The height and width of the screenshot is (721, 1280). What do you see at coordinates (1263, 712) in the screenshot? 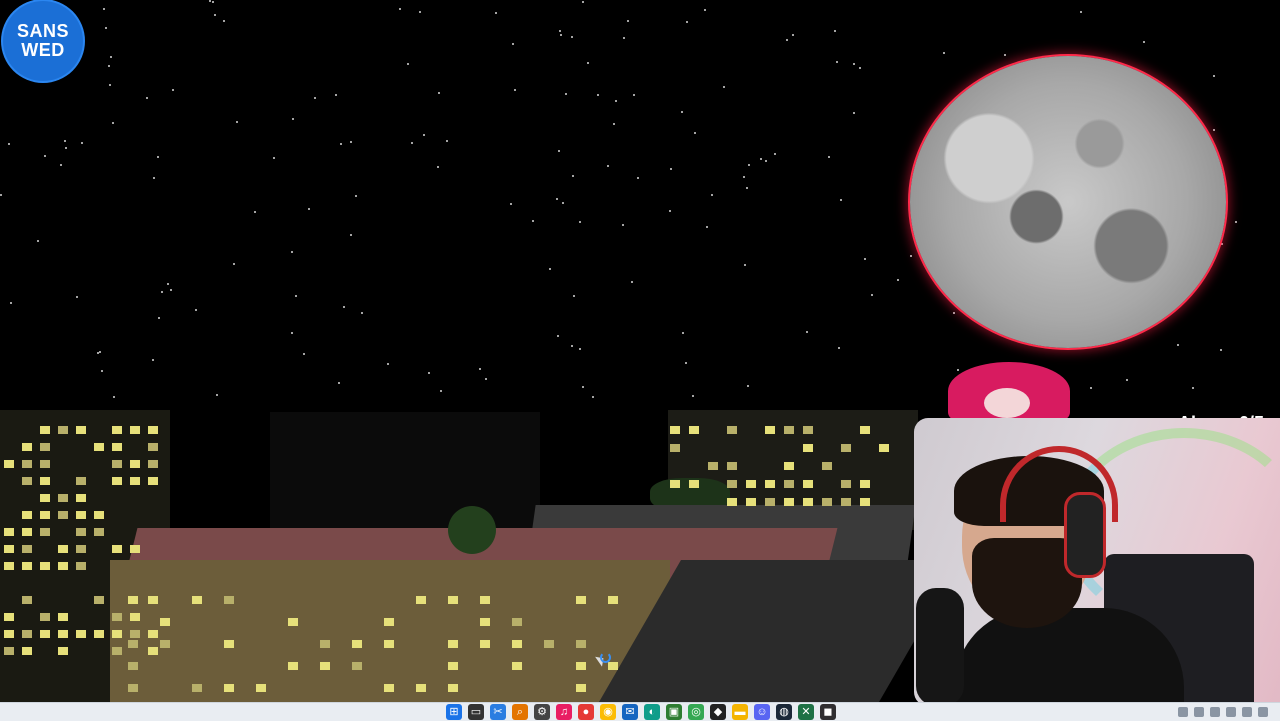
I see `chevron-up-icon` at bounding box center [1263, 712].